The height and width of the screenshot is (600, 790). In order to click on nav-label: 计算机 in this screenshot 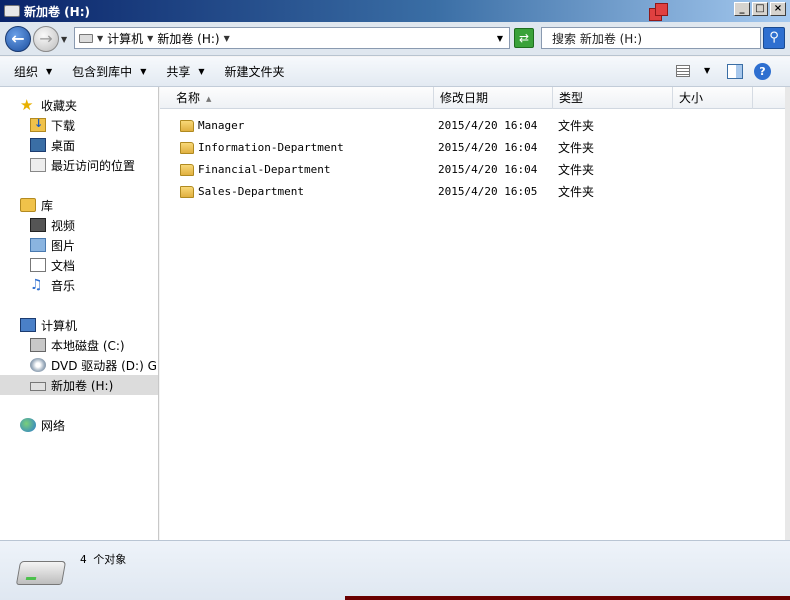, I will do `click(59, 325)`.